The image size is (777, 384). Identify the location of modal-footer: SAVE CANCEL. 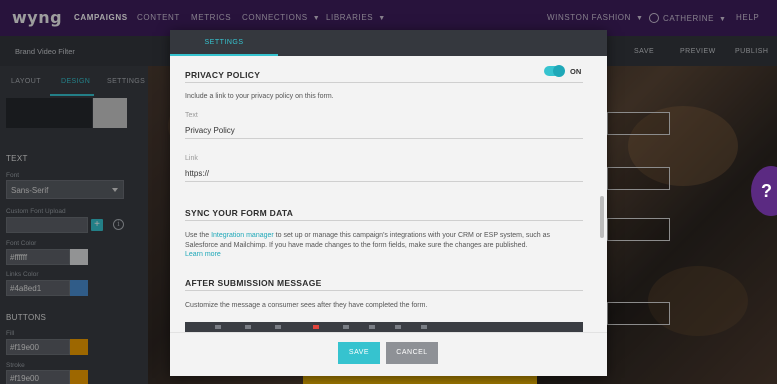
(388, 354).